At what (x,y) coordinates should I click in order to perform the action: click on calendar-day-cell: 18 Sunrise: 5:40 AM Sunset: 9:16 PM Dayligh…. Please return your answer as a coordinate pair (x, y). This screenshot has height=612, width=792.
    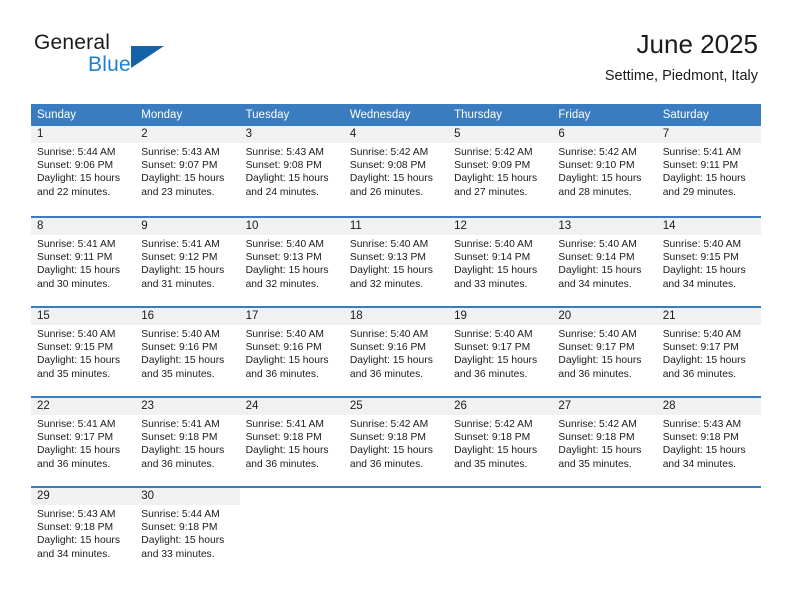
    Looking at the image, I should click on (396, 351).